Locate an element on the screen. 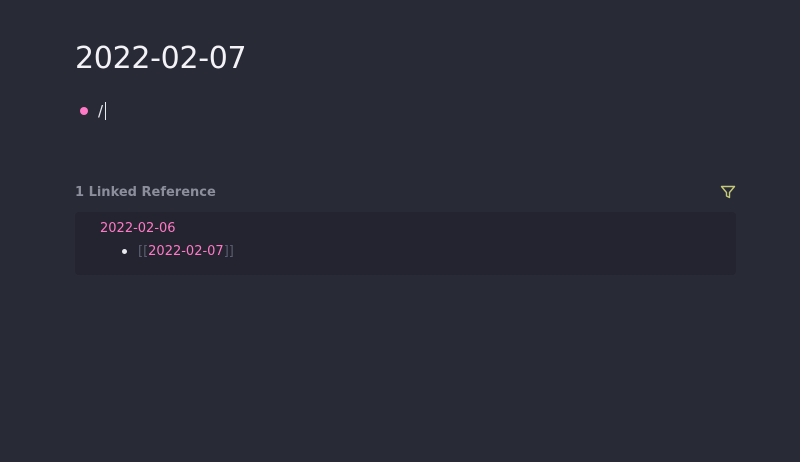 This screenshot has height=462, width=800. filter-icon is located at coordinates (728, 192).